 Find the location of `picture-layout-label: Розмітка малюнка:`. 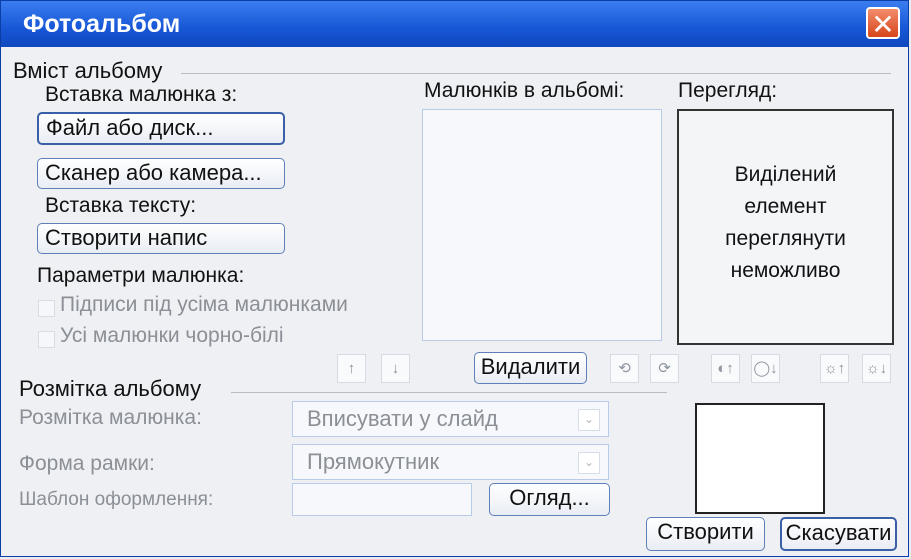

picture-layout-label: Розмітка малюнка: is located at coordinates (110, 417).